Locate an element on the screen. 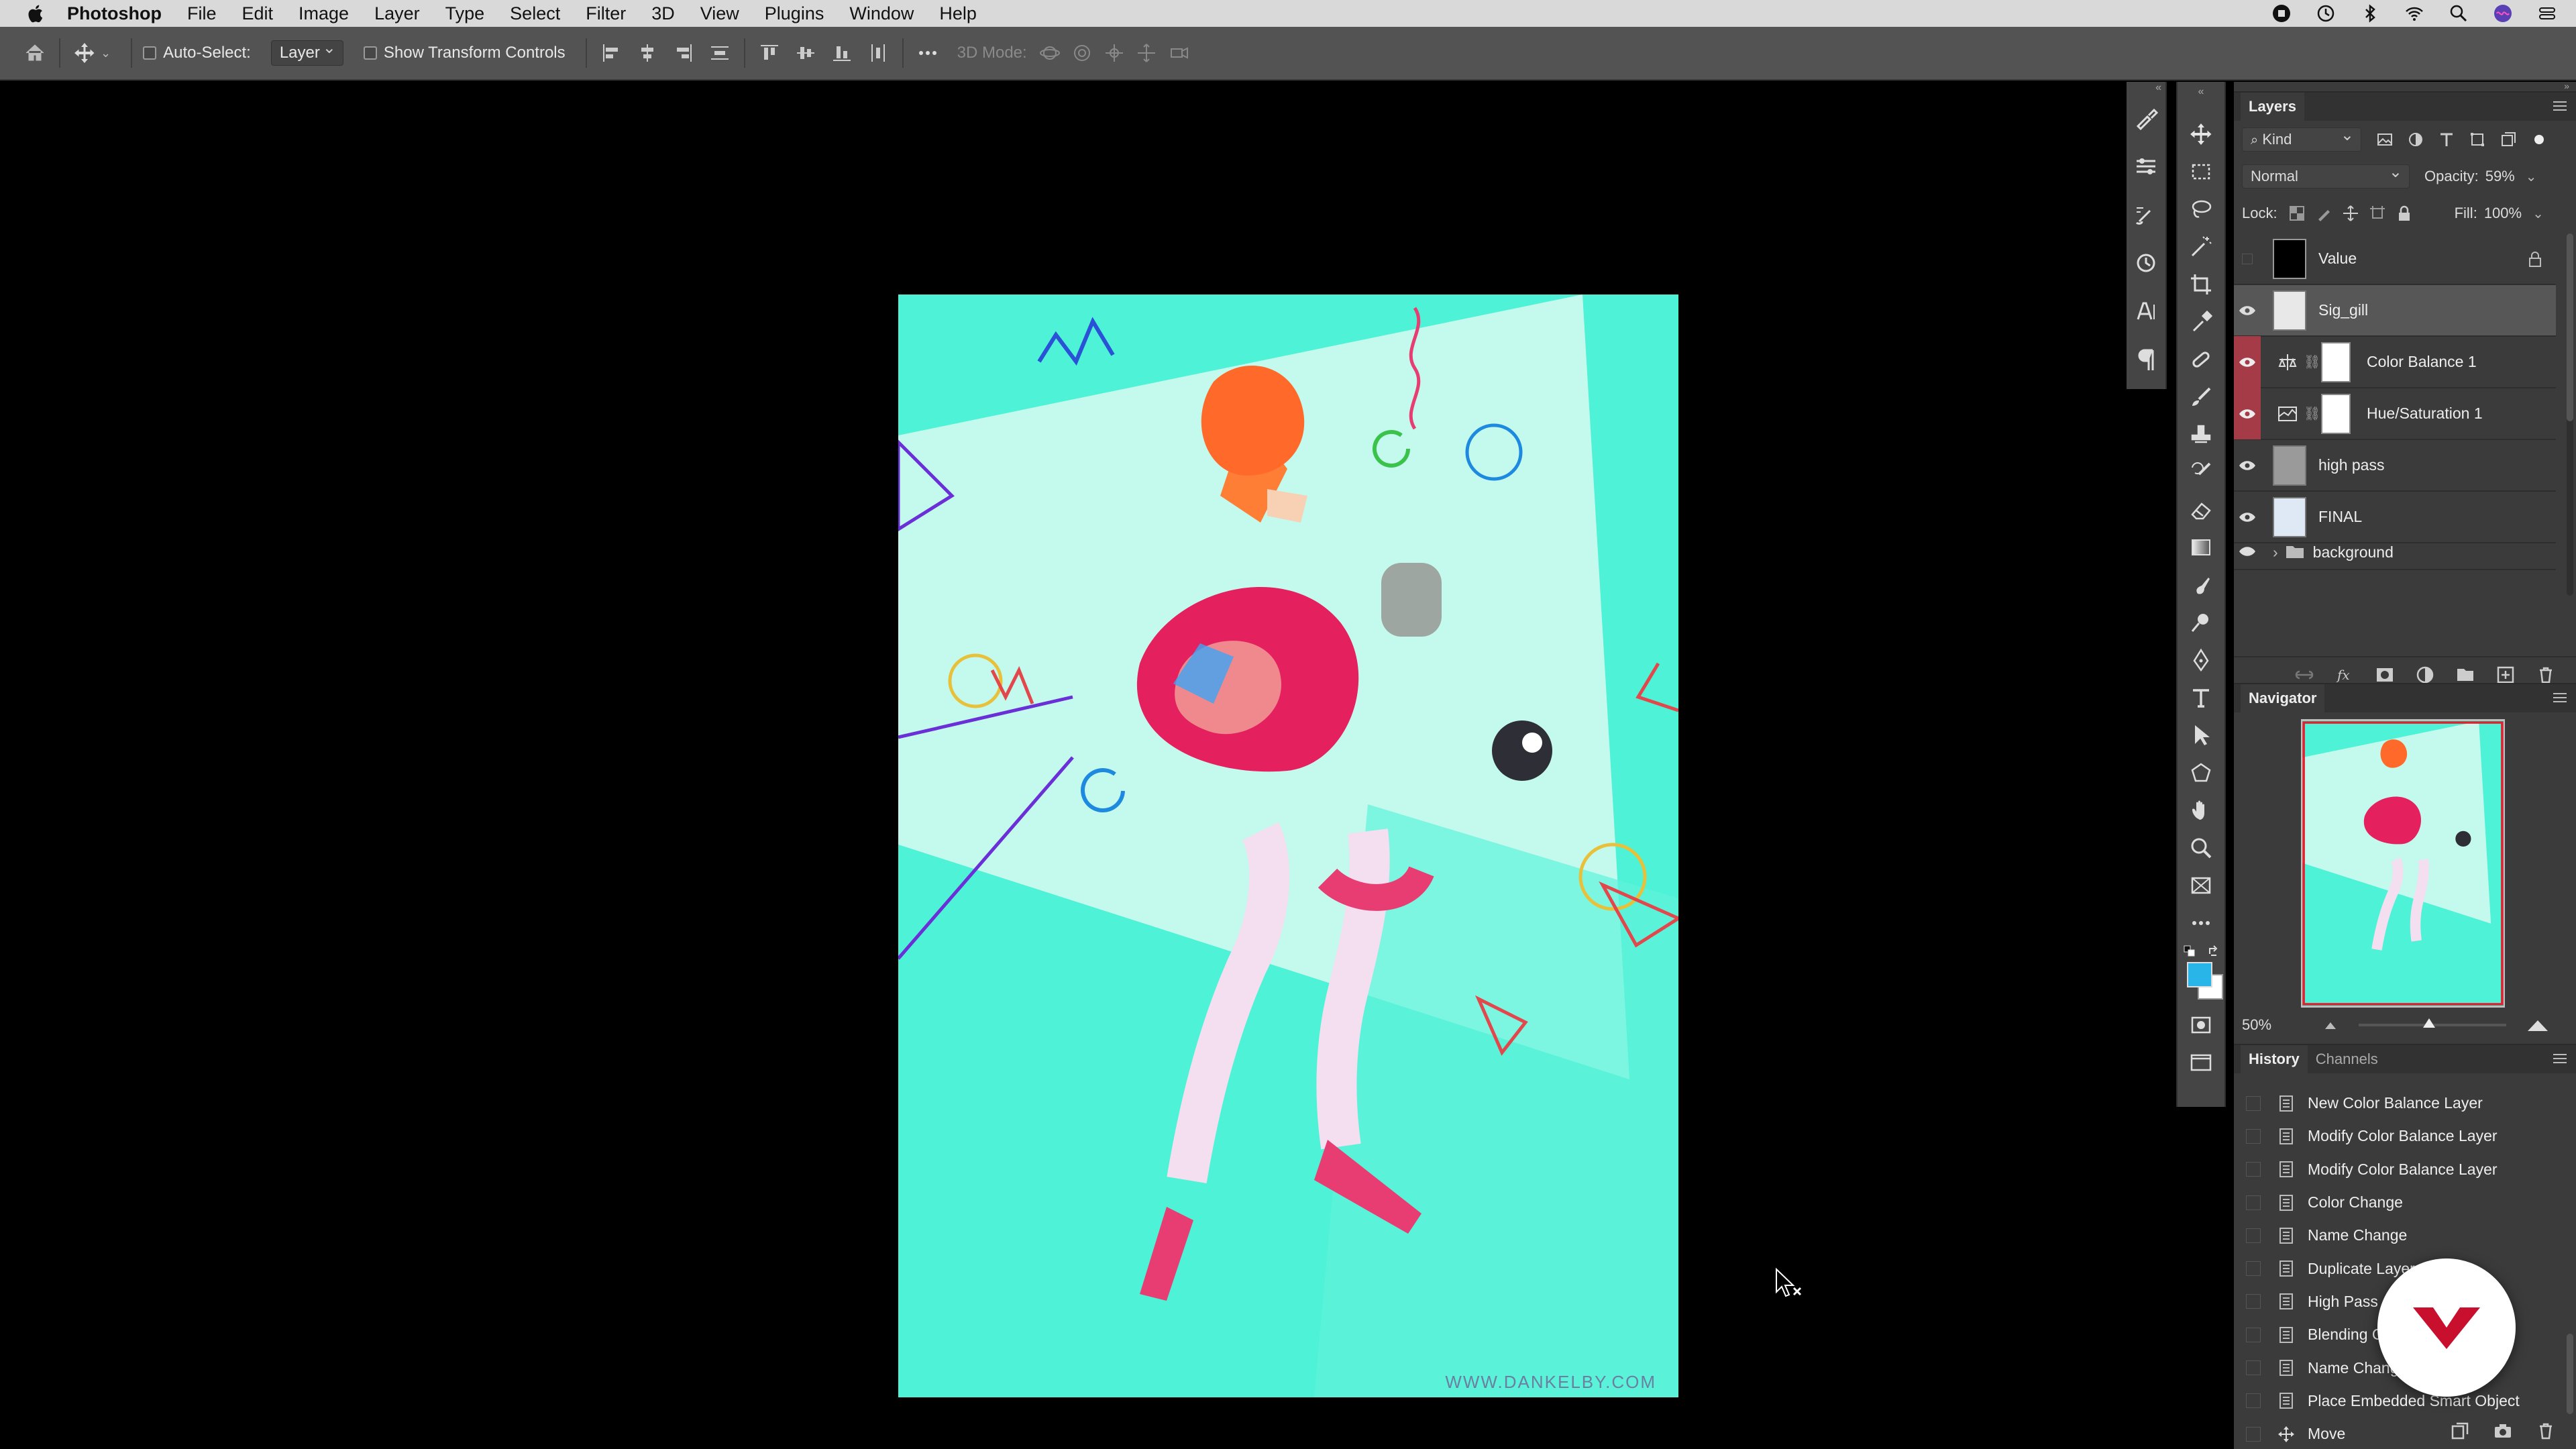 This screenshot has height=1449, width=2576. opacity-slider-chevron-icon: ⌄ is located at coordinates (2531, 176).